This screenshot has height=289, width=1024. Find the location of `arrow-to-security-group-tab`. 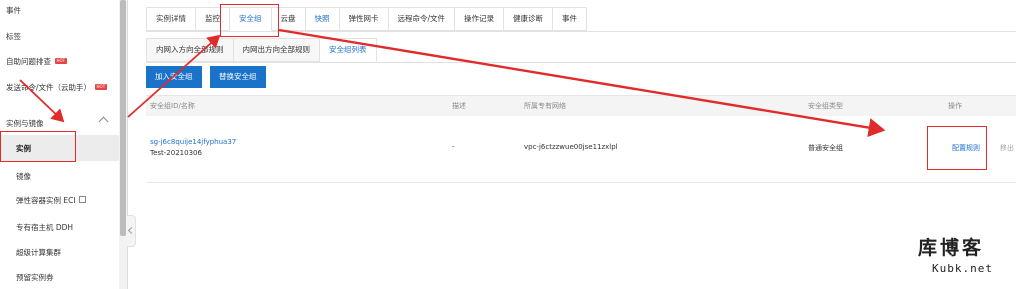

arrow-to-security-group-tab is located at coordinates (174, 76).